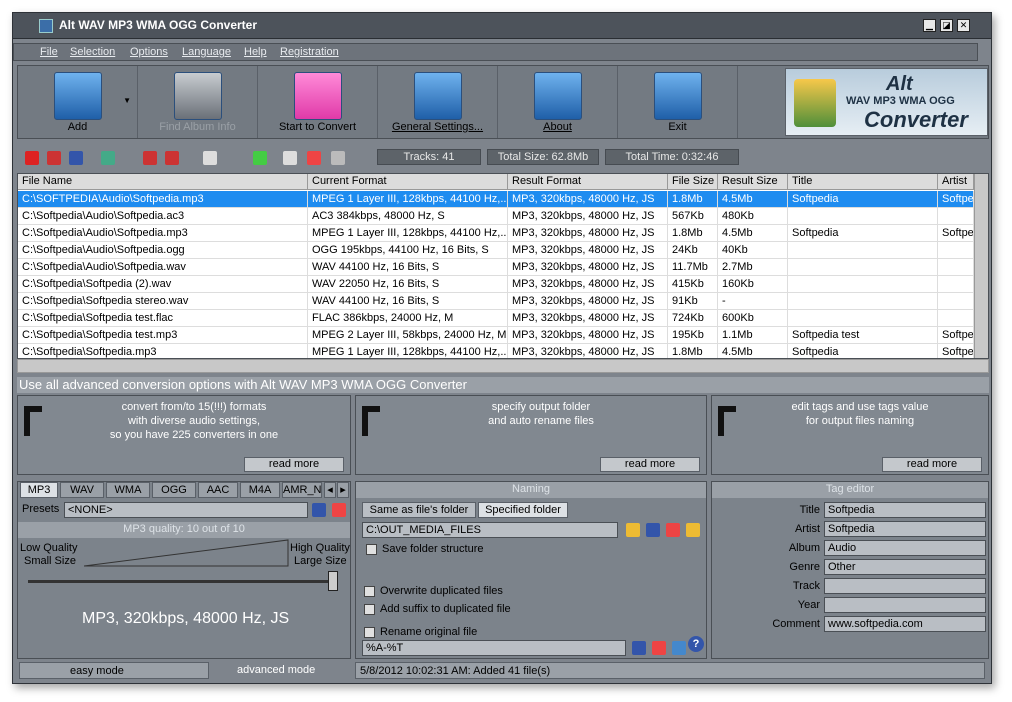  I want to click on delete-folder-icon, so click(673, 530).